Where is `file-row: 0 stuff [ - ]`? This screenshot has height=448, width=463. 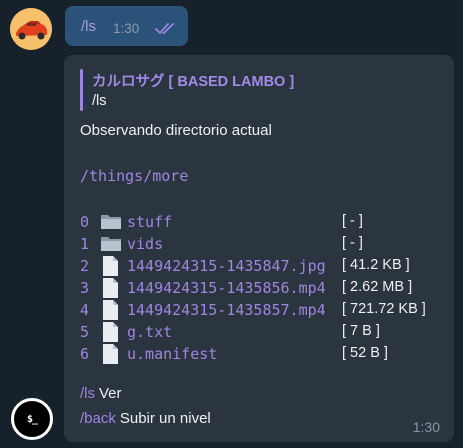 file-row: 0 stuff [ - ] is located at coordinates (265, 222).